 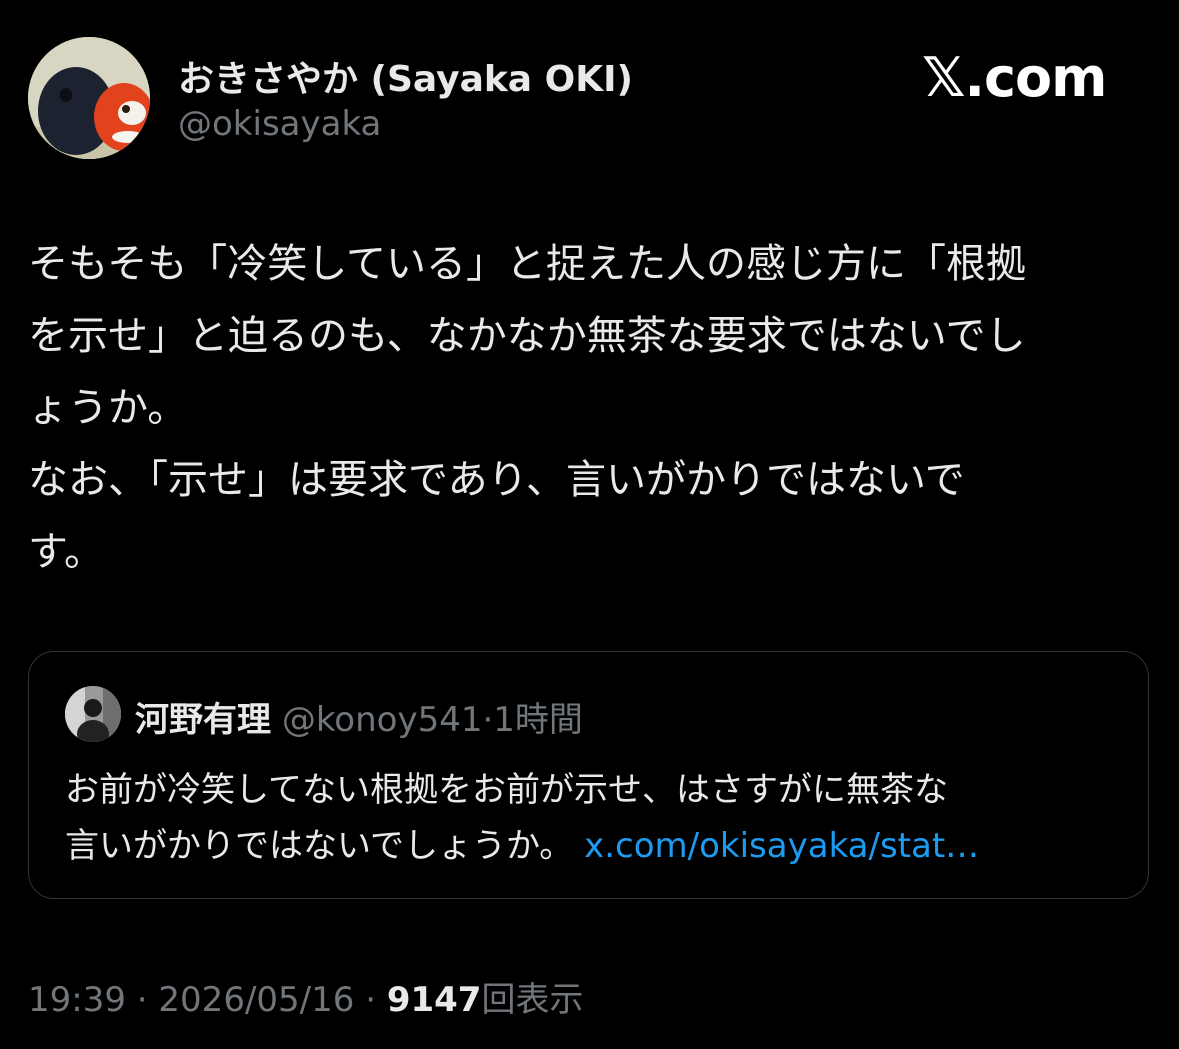 What do you see at coordinates (256, 1000) in the screenshot?
I see `tweet-date: 2026/05/16` at bounding box center [256, 1000].